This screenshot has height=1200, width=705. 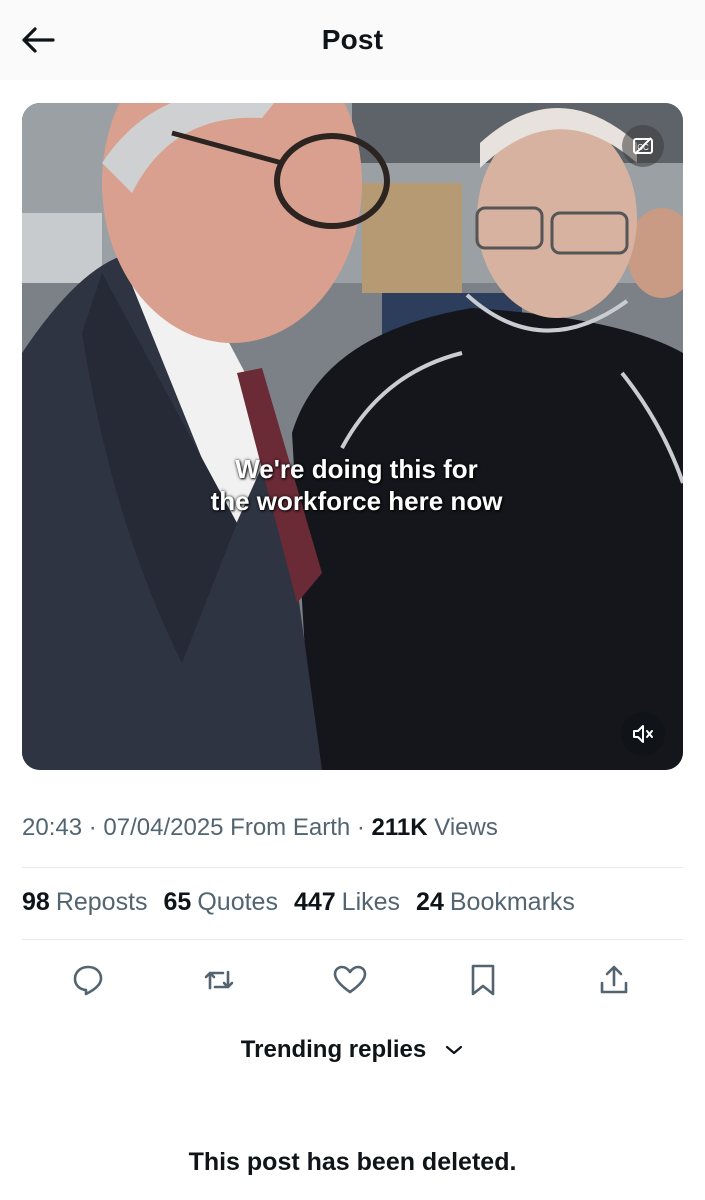 I want to click on bookmarks-stat: 24 Bookmarks, so click(x=495, y=902).